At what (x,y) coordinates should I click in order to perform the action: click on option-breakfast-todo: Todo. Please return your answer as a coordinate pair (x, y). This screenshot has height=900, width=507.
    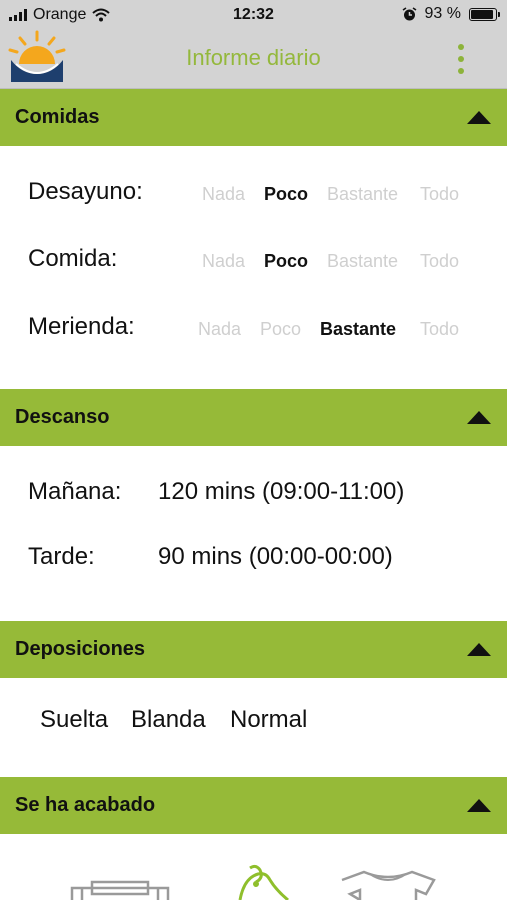
    Looking at the image, I should click on (439, 194).